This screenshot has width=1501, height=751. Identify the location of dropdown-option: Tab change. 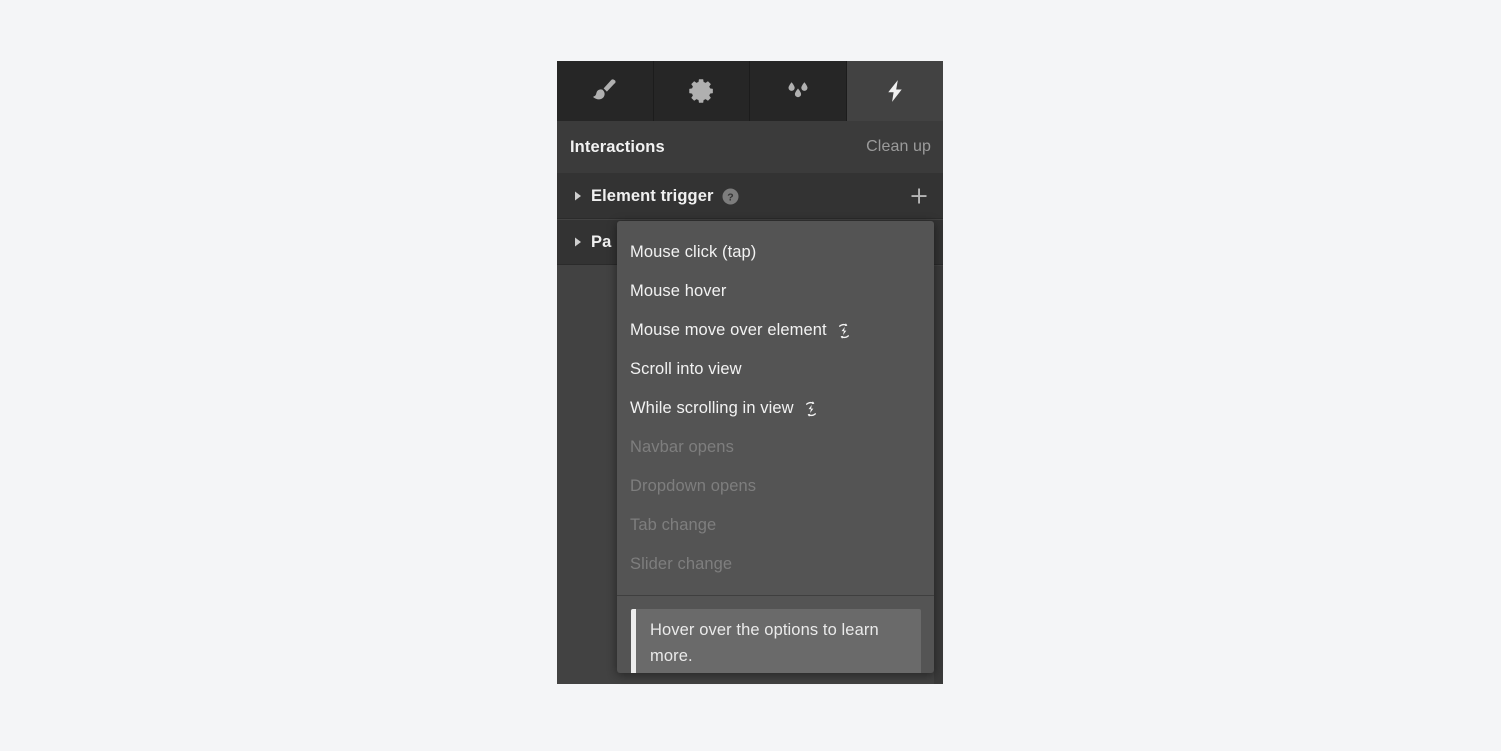
(775, 525).